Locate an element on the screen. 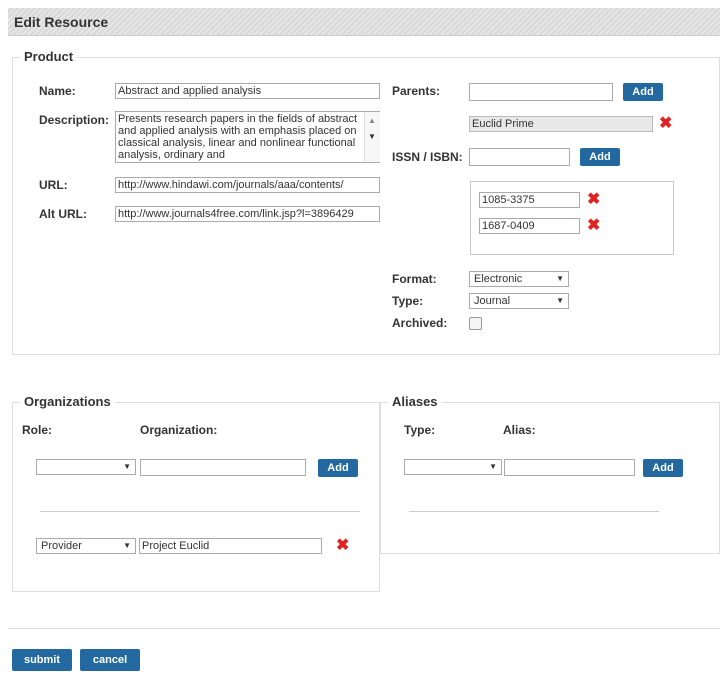  scroll-down-icon: ▼ is located at coordinates (372, 136).